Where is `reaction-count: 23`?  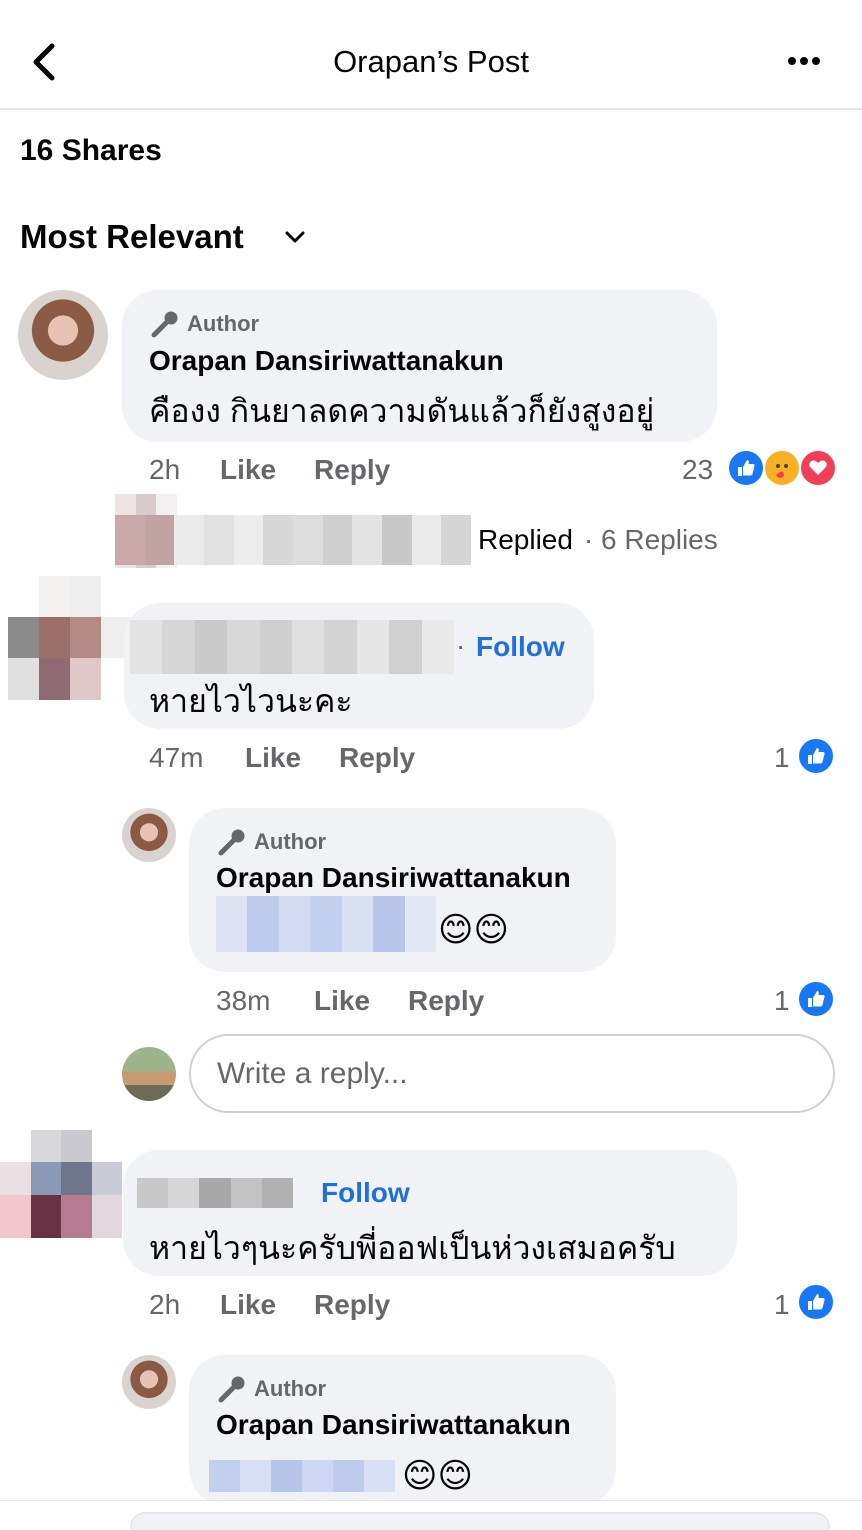
reaction-count: 23 is located at coordinates (697, 470).